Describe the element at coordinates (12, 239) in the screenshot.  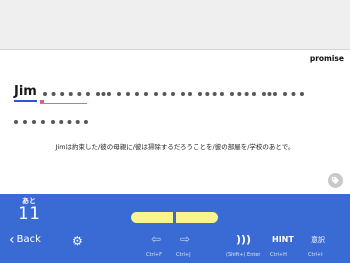
I see `chevron-left-icon: ‹` at that location.